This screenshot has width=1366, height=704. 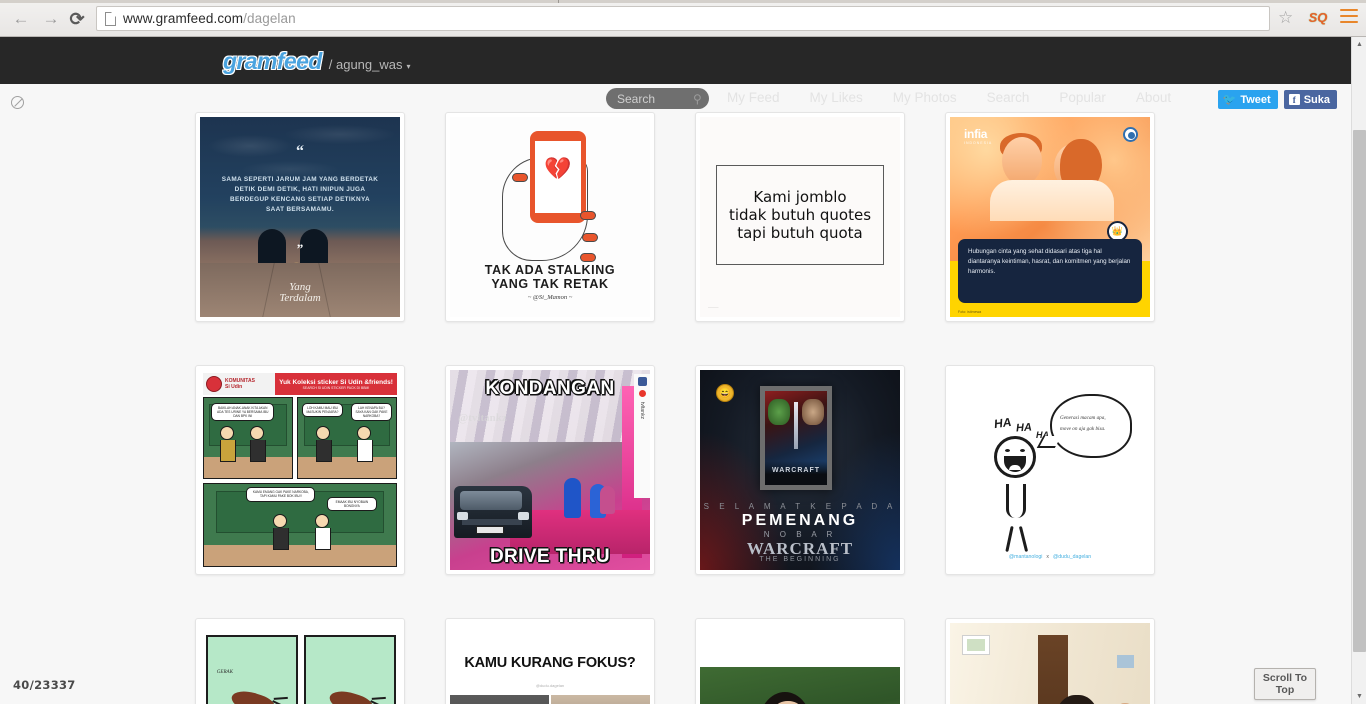 I want to click on speech-bubble: LOH KAMU MAU IBU MASUKIN PENJARA?, so click(x=322, y=410).